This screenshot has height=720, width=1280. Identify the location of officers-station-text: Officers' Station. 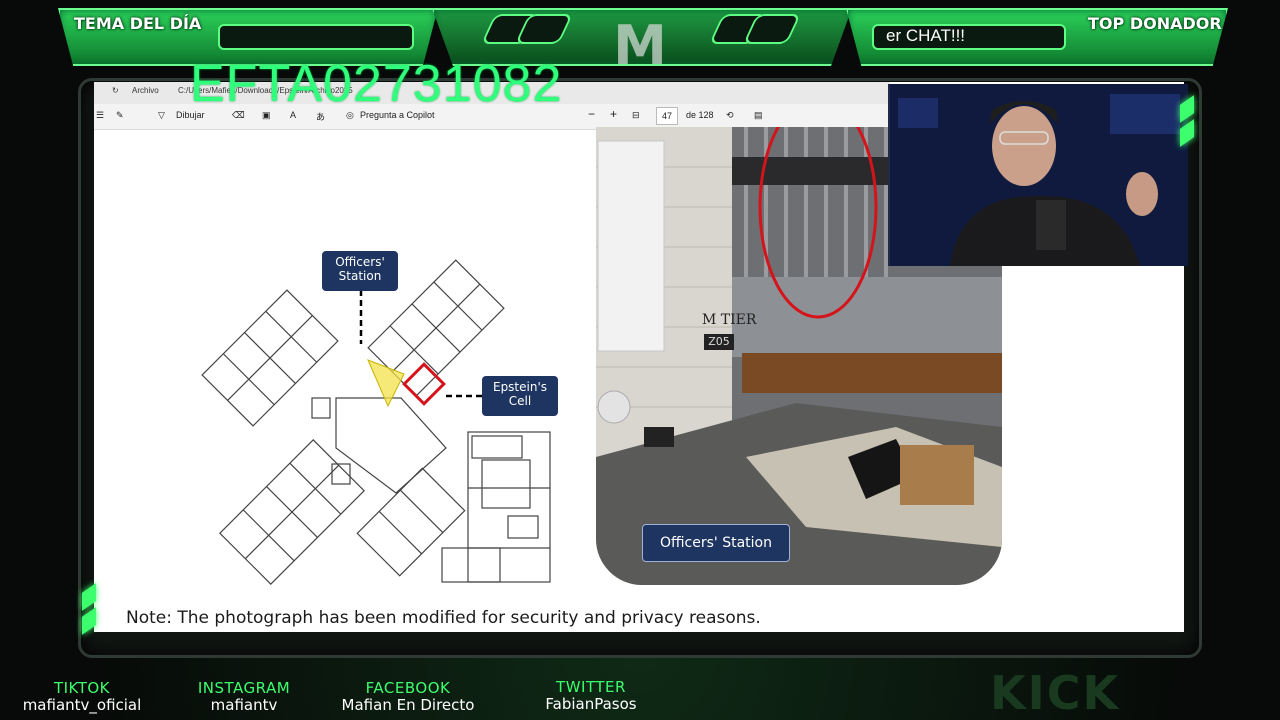
(360, 269).